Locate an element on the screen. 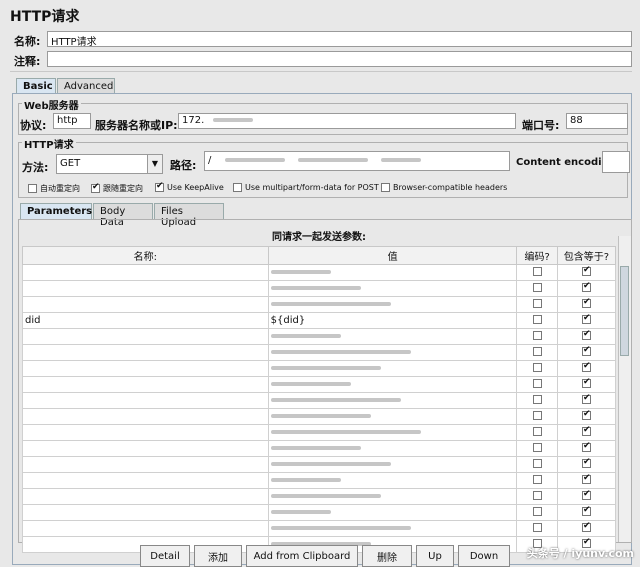 The height and width of the screenshot is (567, 640). multipart-checkbox: Use multipart/form-data for POST is located at coordinates (306, 187).